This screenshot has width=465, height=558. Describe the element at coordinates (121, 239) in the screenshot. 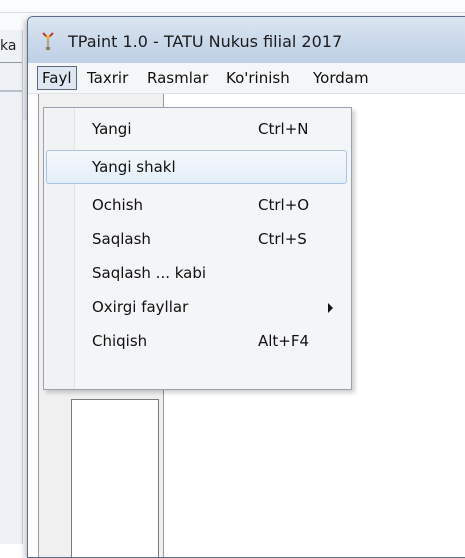

I see `menu-item-label: Saqlash` at that location.